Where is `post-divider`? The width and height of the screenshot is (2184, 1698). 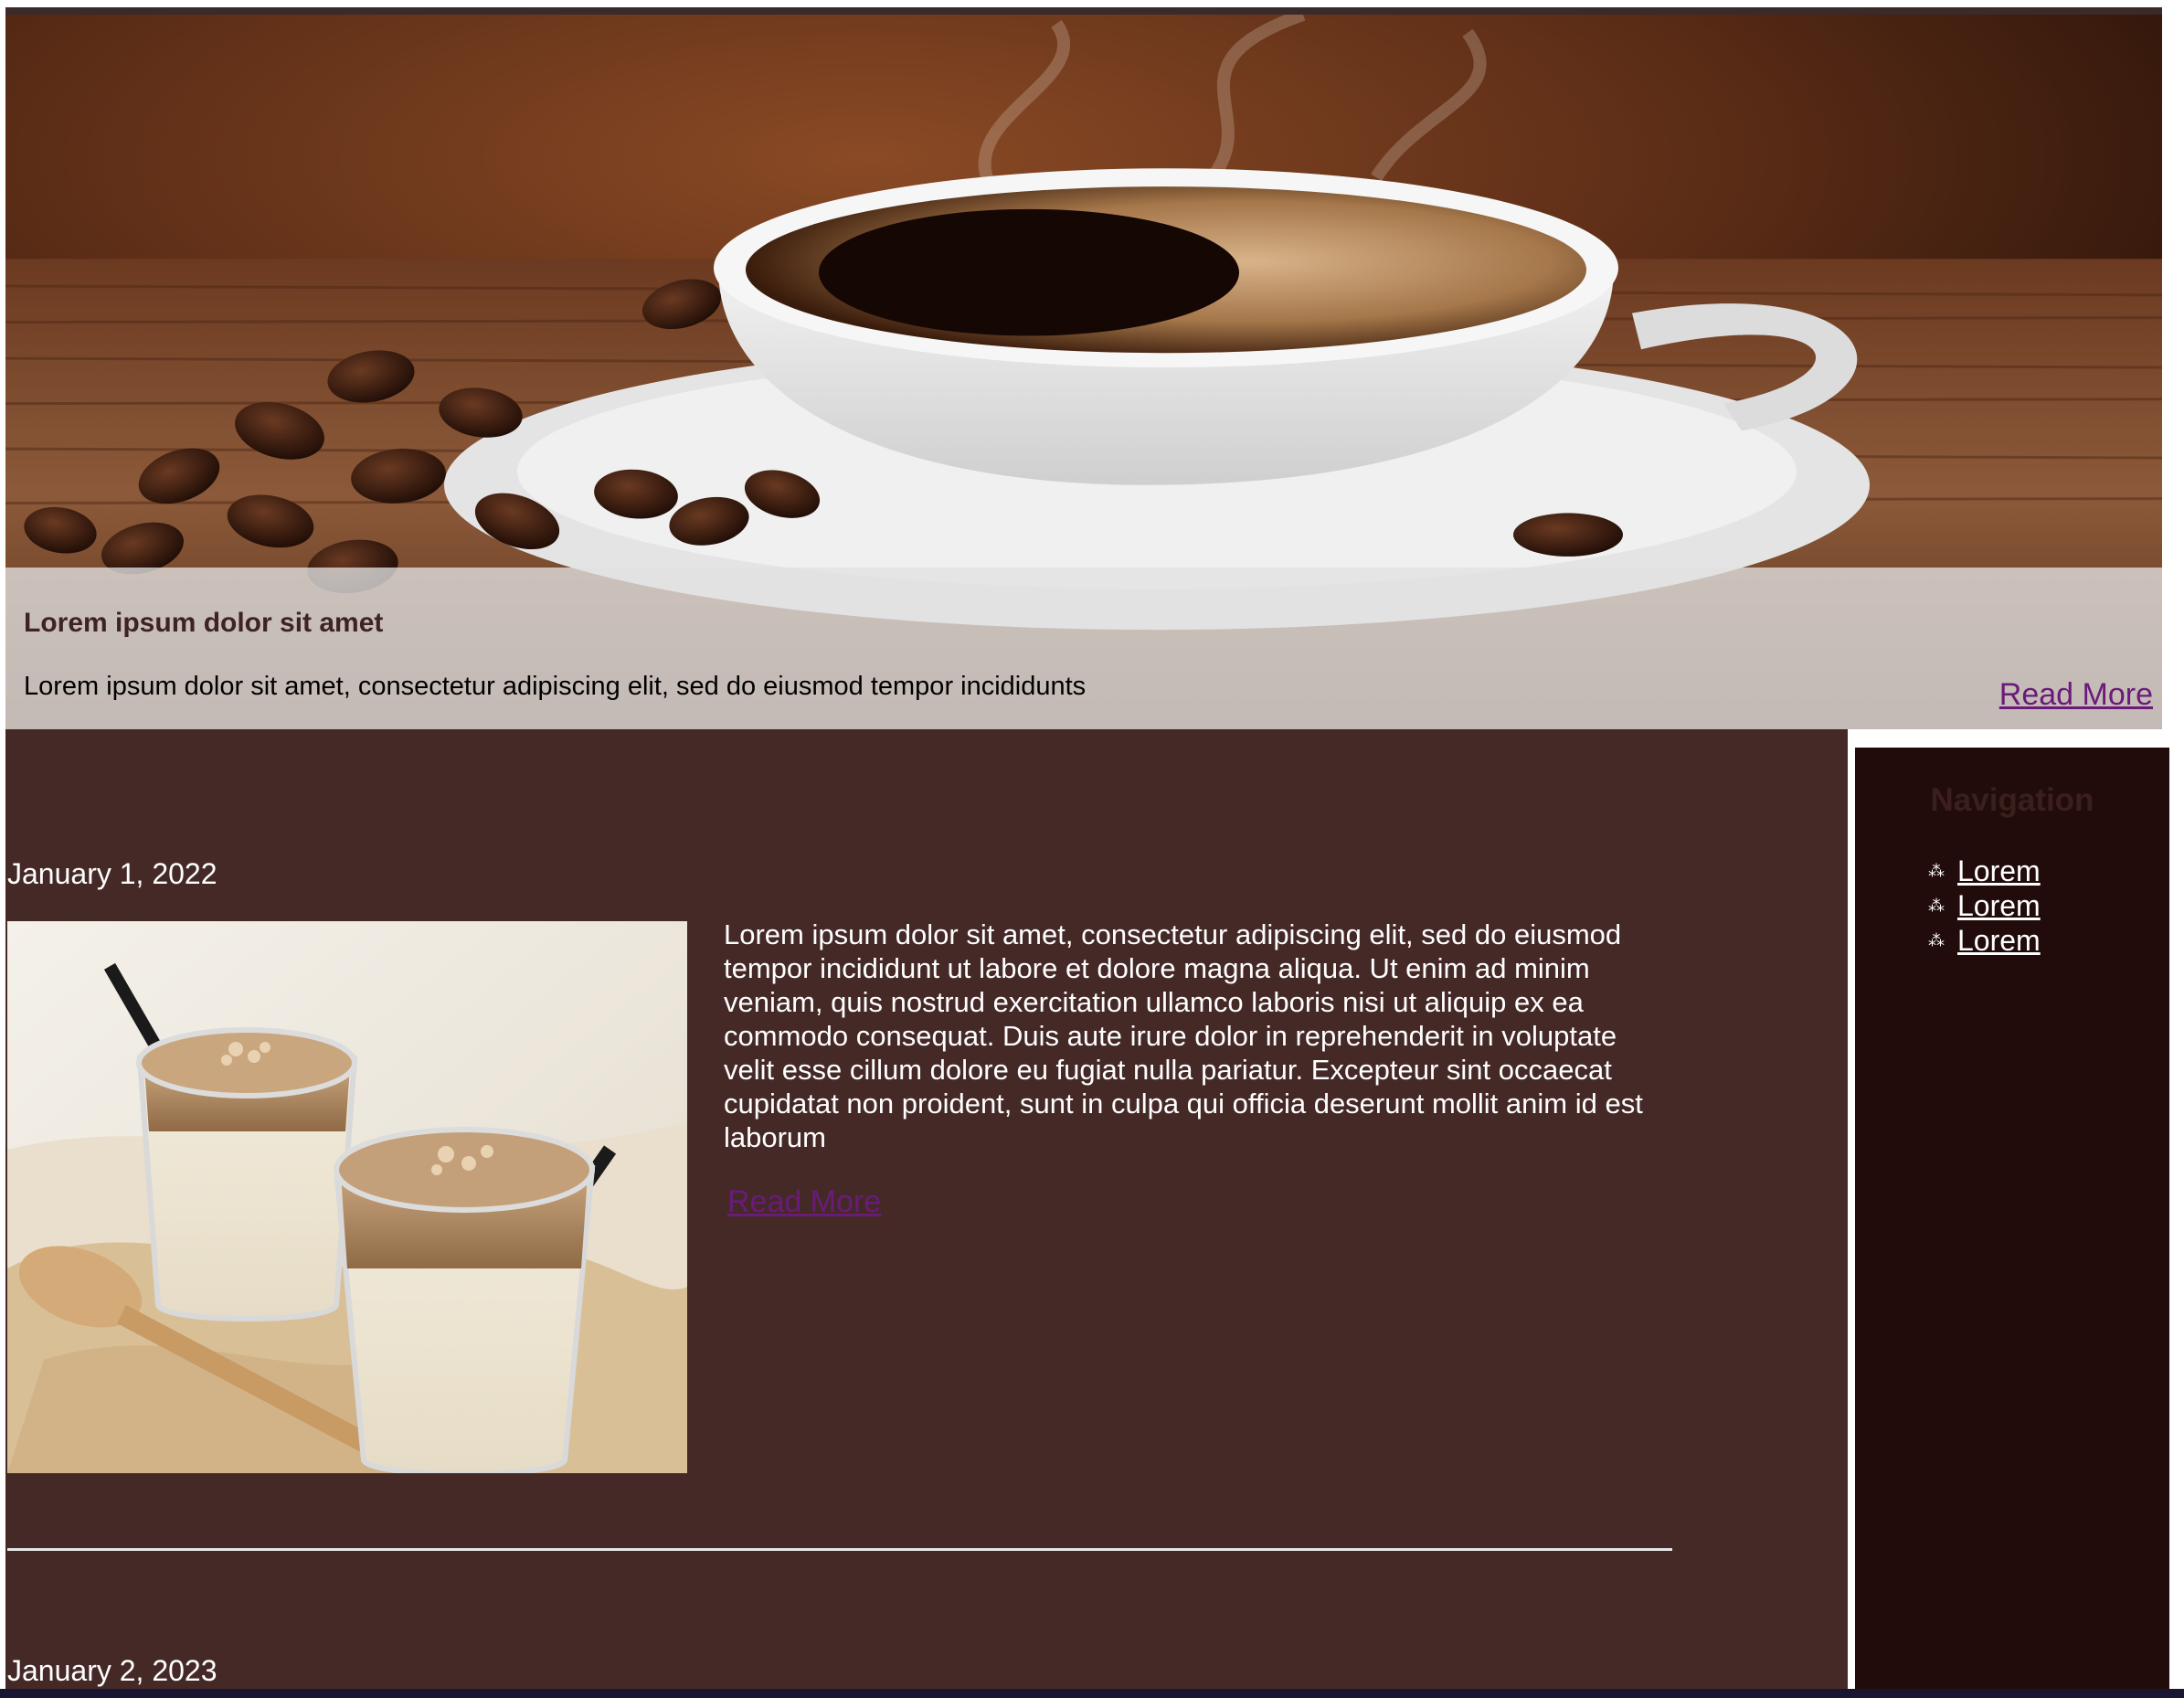 post-divider is located at coordinates (839, 1549).